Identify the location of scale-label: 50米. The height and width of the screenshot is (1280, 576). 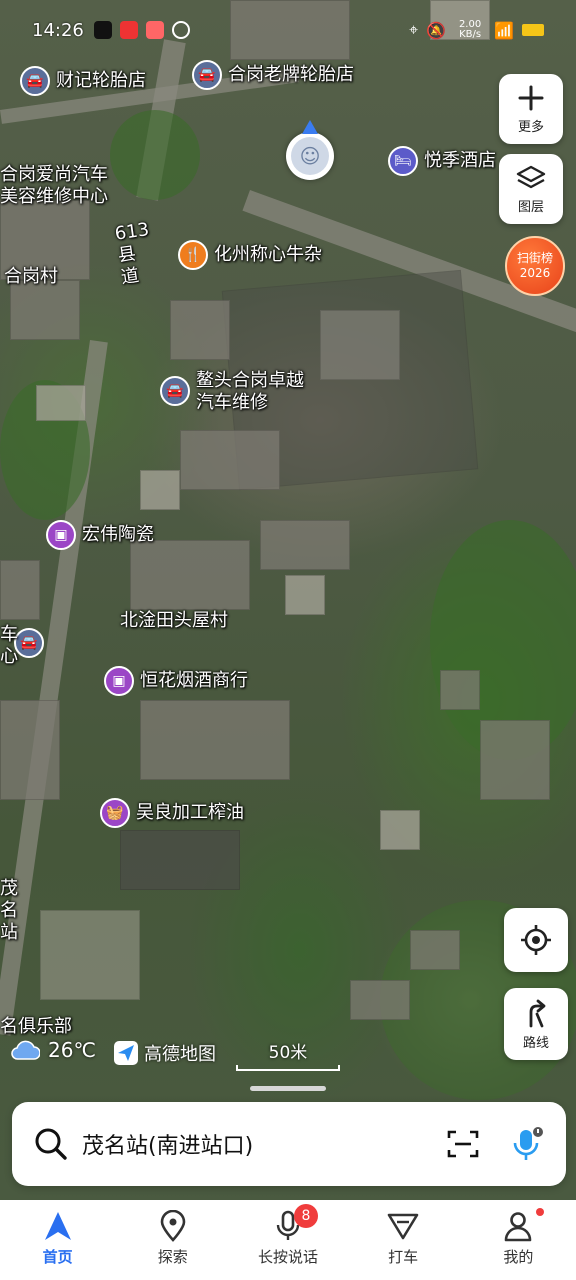
(288, 1053).